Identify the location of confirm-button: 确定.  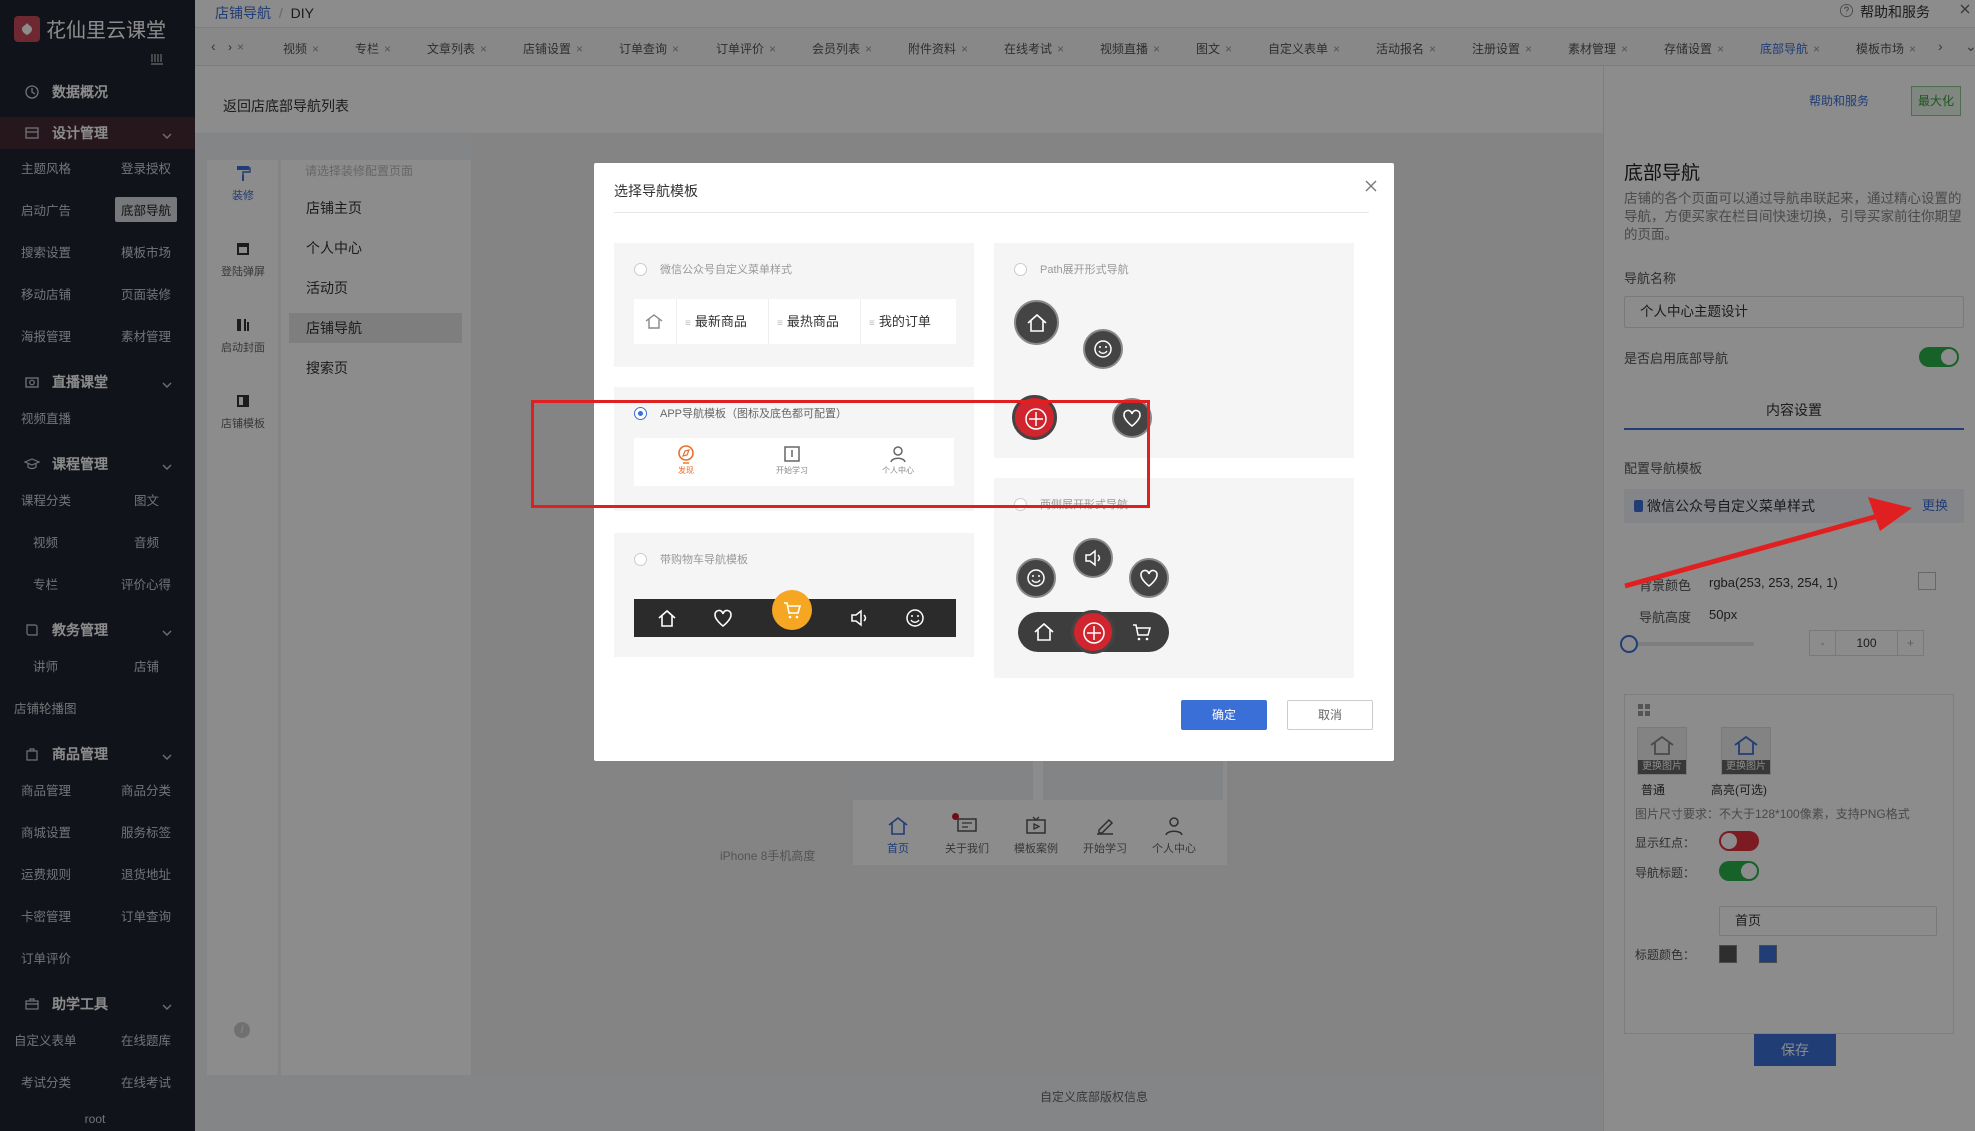
(1224, 715).